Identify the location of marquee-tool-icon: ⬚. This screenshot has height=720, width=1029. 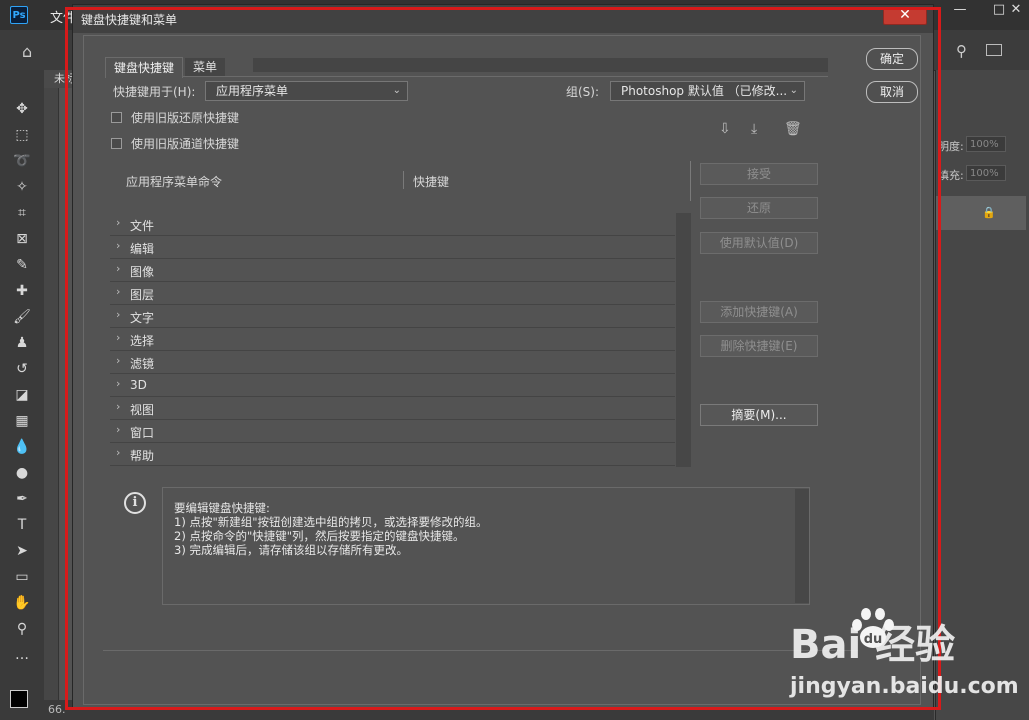
(22, 135).